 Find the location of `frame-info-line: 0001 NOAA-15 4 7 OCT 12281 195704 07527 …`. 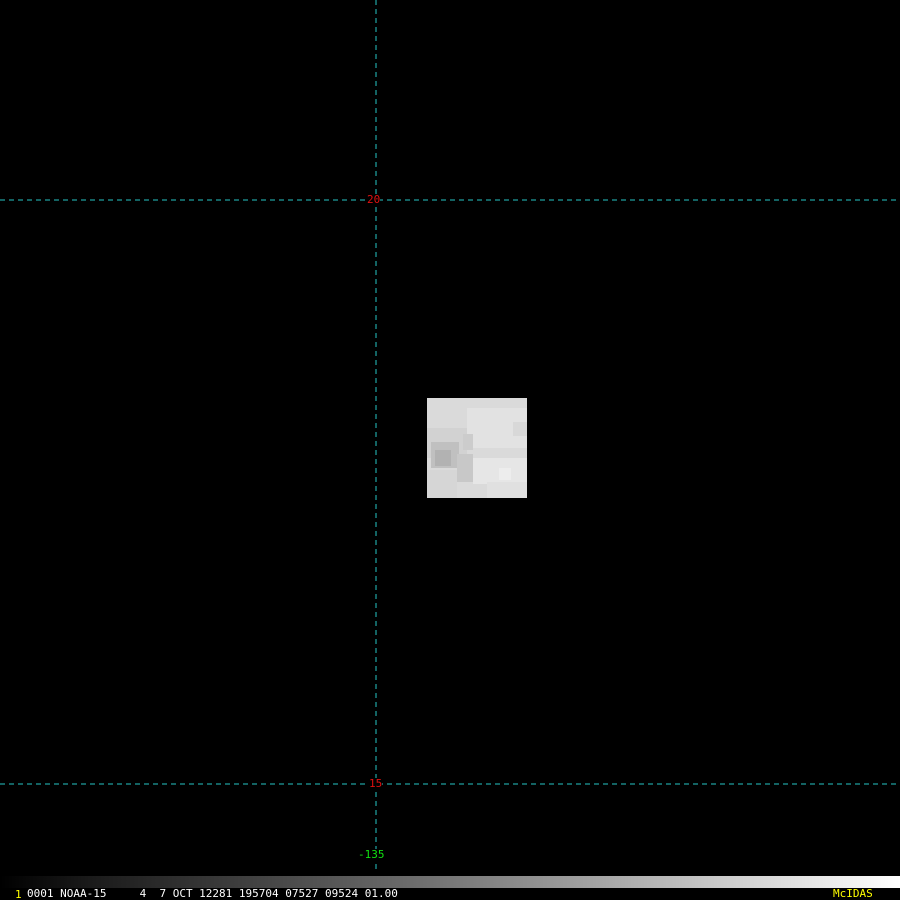

frame-info-line: 0001 NOAA-15 4 7 OCT 12281 195704 07527 … is located at coordinates (212, 893).